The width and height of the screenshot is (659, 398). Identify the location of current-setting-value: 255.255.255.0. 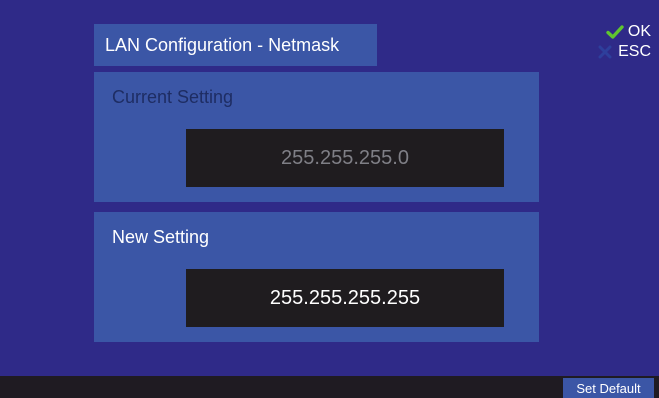
(345, 158).